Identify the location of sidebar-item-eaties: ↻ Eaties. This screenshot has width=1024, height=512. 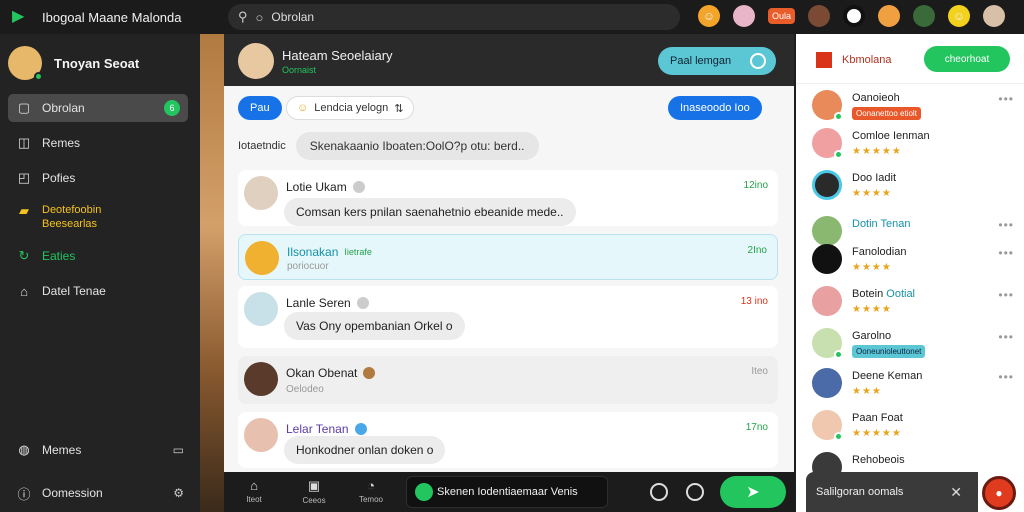
(98, 256).